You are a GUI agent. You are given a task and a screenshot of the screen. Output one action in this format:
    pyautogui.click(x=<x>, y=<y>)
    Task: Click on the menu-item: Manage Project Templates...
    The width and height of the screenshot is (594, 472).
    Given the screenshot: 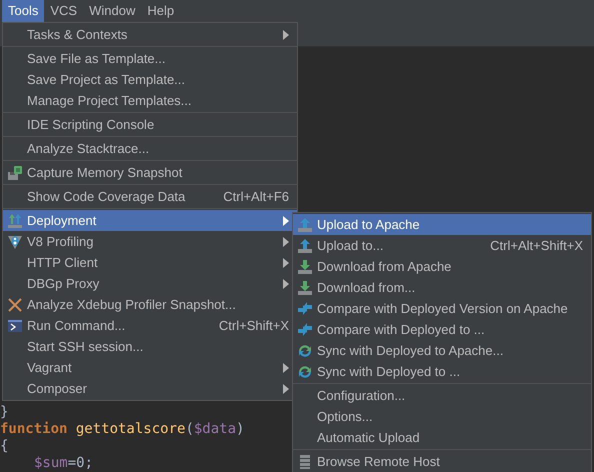 What is the action you would take?
    pyautogui.click(x=150, y=100)
    